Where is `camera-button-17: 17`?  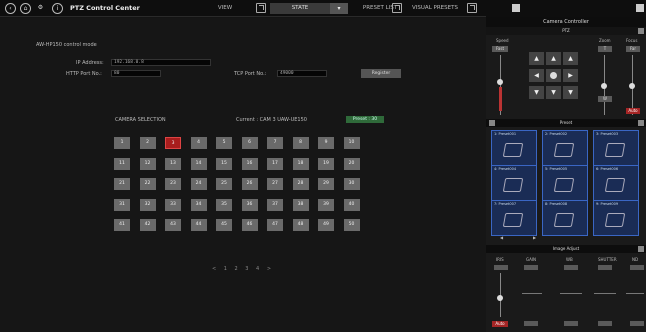
camera-button-17: 17 is located at coordinates (275, 163).